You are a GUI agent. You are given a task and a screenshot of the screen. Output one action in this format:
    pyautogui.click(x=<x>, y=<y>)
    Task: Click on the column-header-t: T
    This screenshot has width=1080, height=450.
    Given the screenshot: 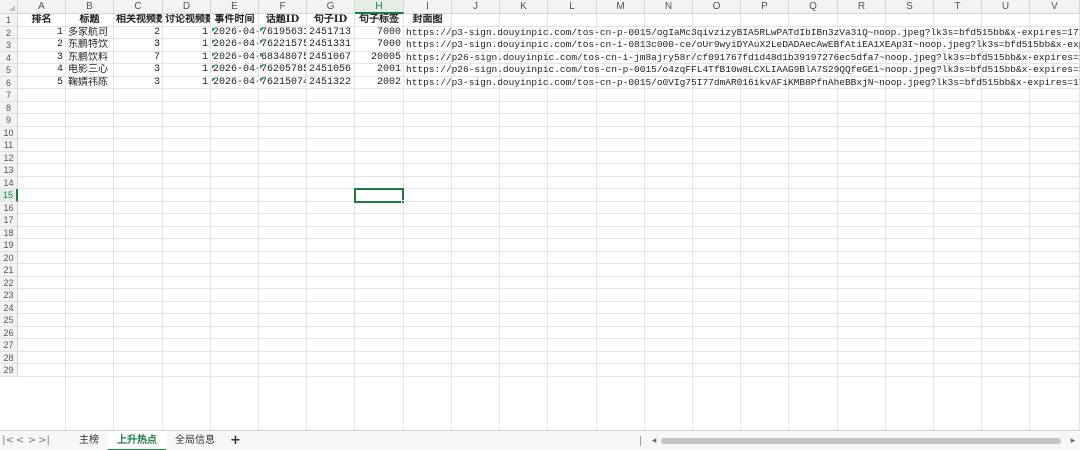 What is the action you would take?
    pyautogui.click(x=958, y=7)
    